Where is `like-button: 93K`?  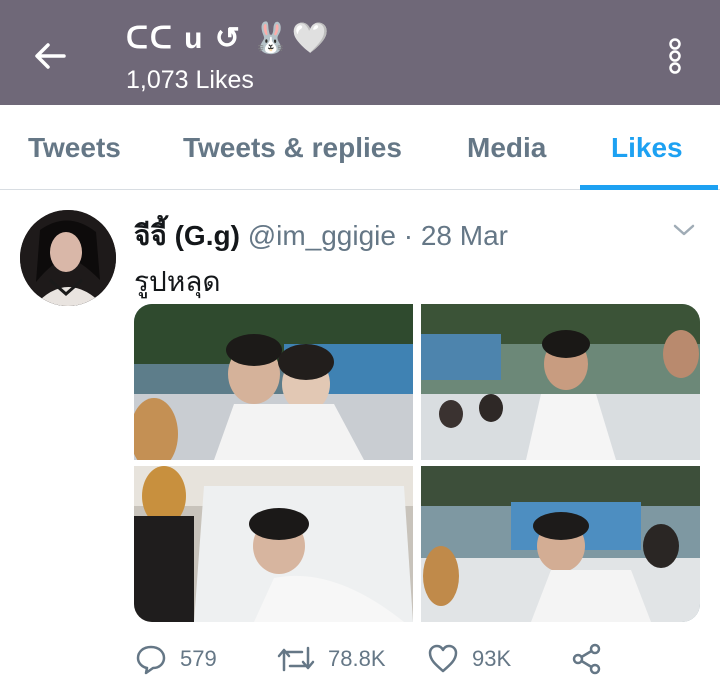 like-button: 93K is located at coordinates (468, 659).